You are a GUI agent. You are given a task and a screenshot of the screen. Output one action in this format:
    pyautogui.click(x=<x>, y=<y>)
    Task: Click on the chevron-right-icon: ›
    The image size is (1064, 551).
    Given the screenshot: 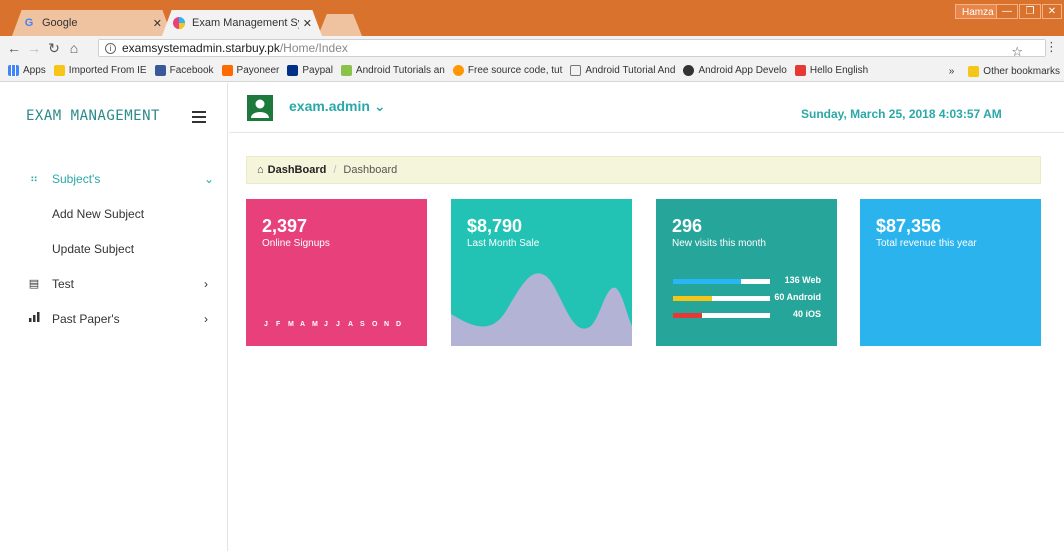 What is the action you would take?
    pyautogui.click(x=206, y=318)
    